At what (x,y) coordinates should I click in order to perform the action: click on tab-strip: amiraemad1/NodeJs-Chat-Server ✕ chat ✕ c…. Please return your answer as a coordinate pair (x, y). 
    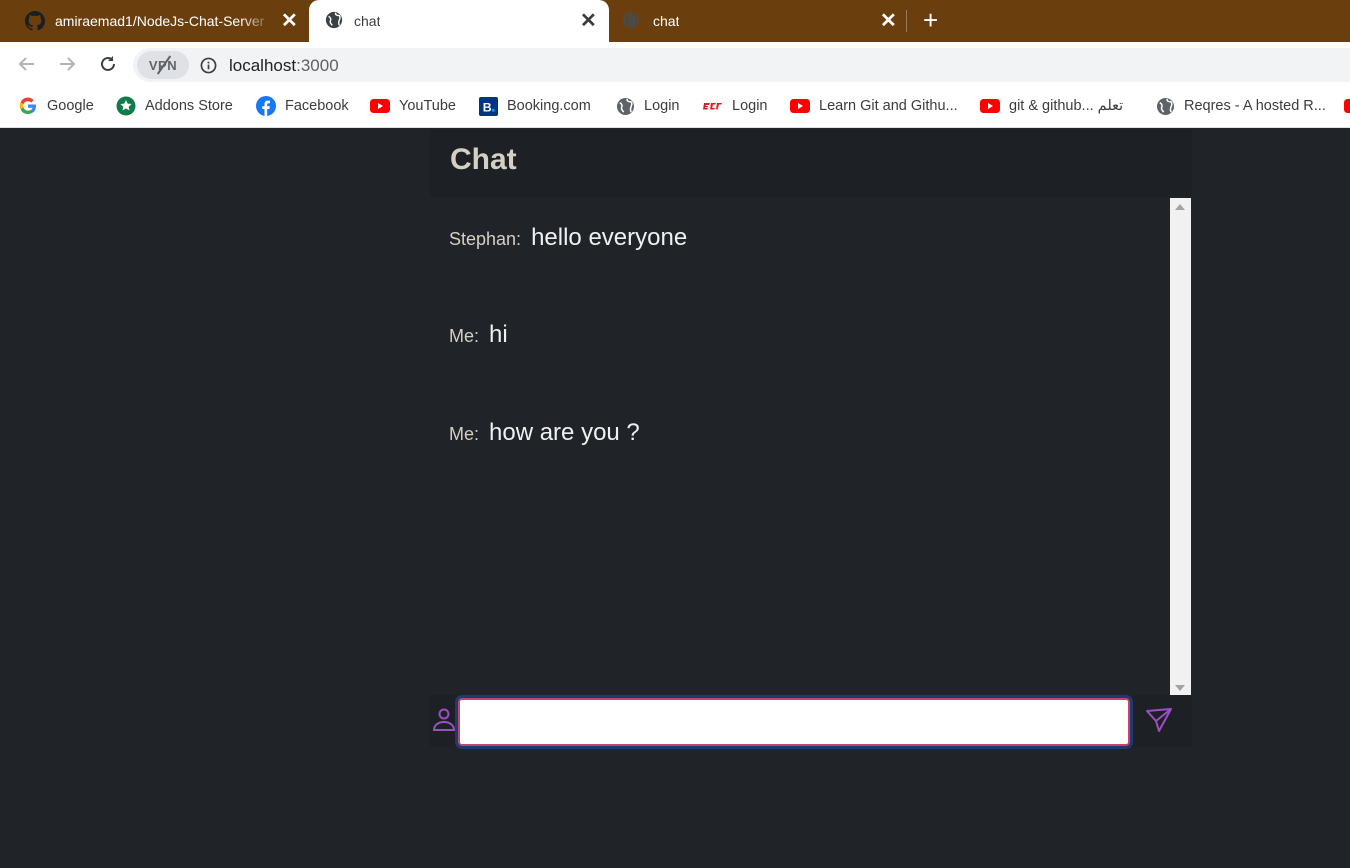
    Looking at the image, I should click on (675, 21).